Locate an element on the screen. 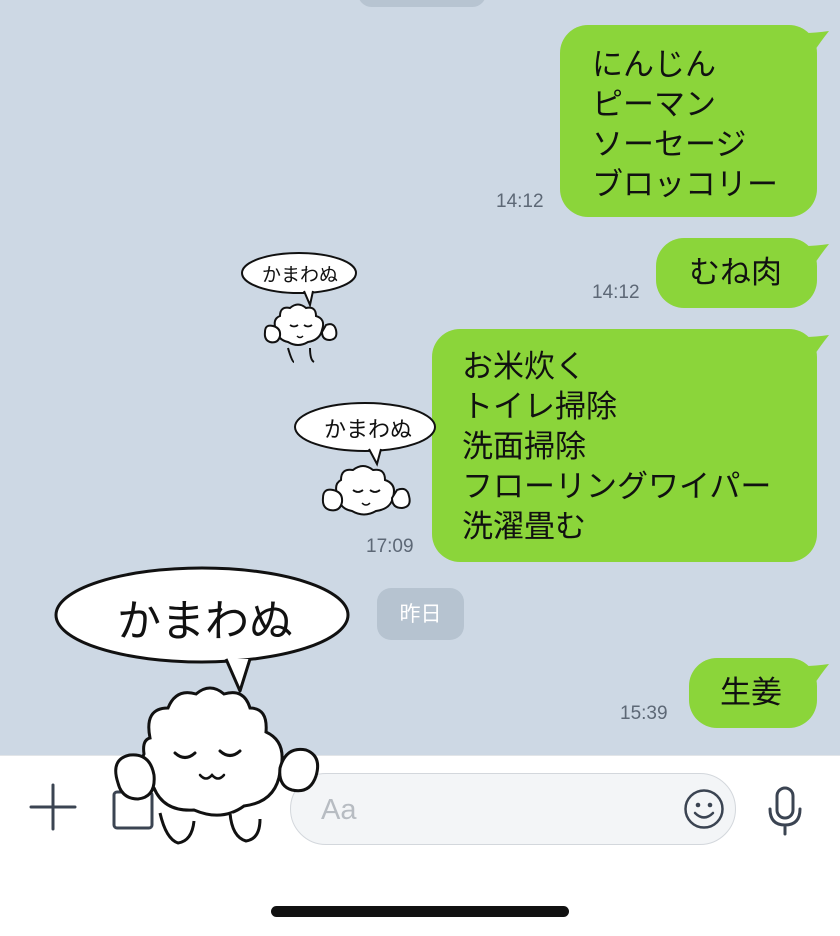 The width and height of the screenshot is (840, 936). sent-message-bubble: 生姜 is located at coordinates (759, 693).